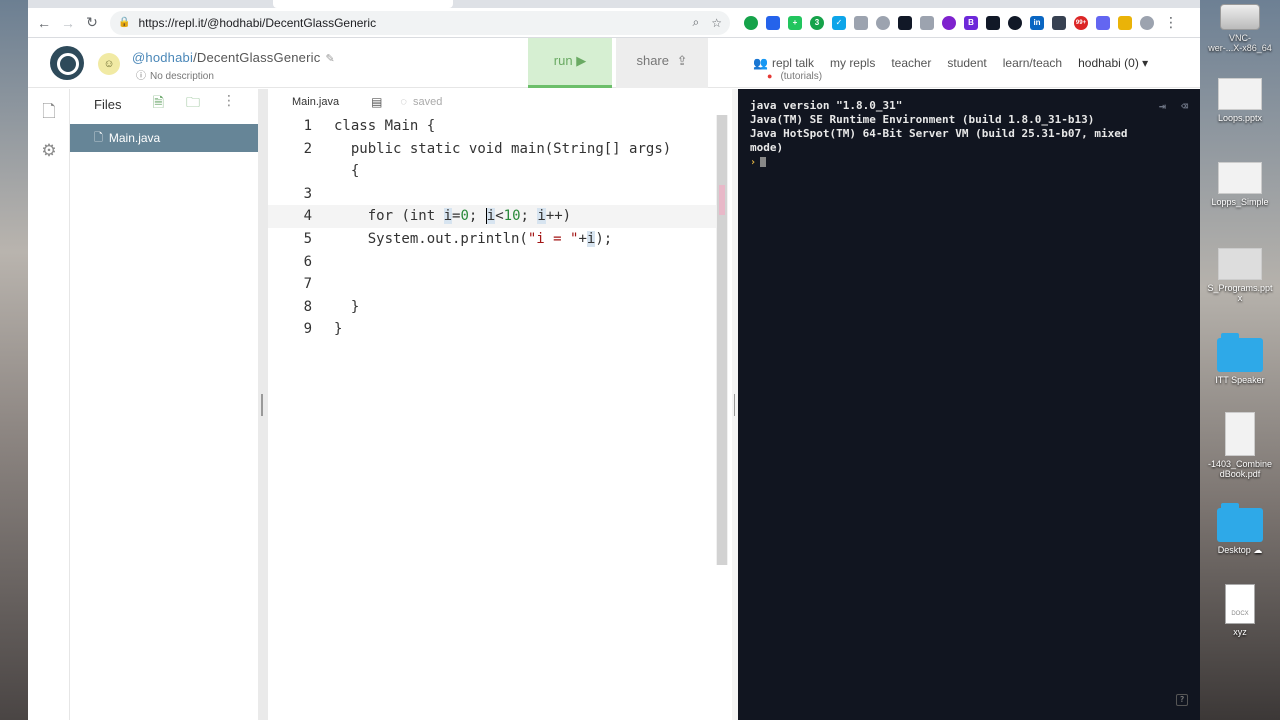 Image resolution: width=1280 pixels, height=720 pixels. I want to click on code-line: 2 public static void main(String[] args), so click(492, 149).